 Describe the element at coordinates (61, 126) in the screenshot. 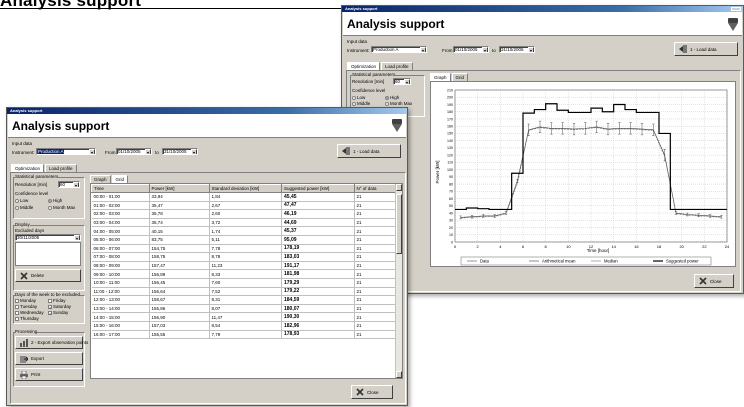

I see `app-title: Analysis support` at that location.